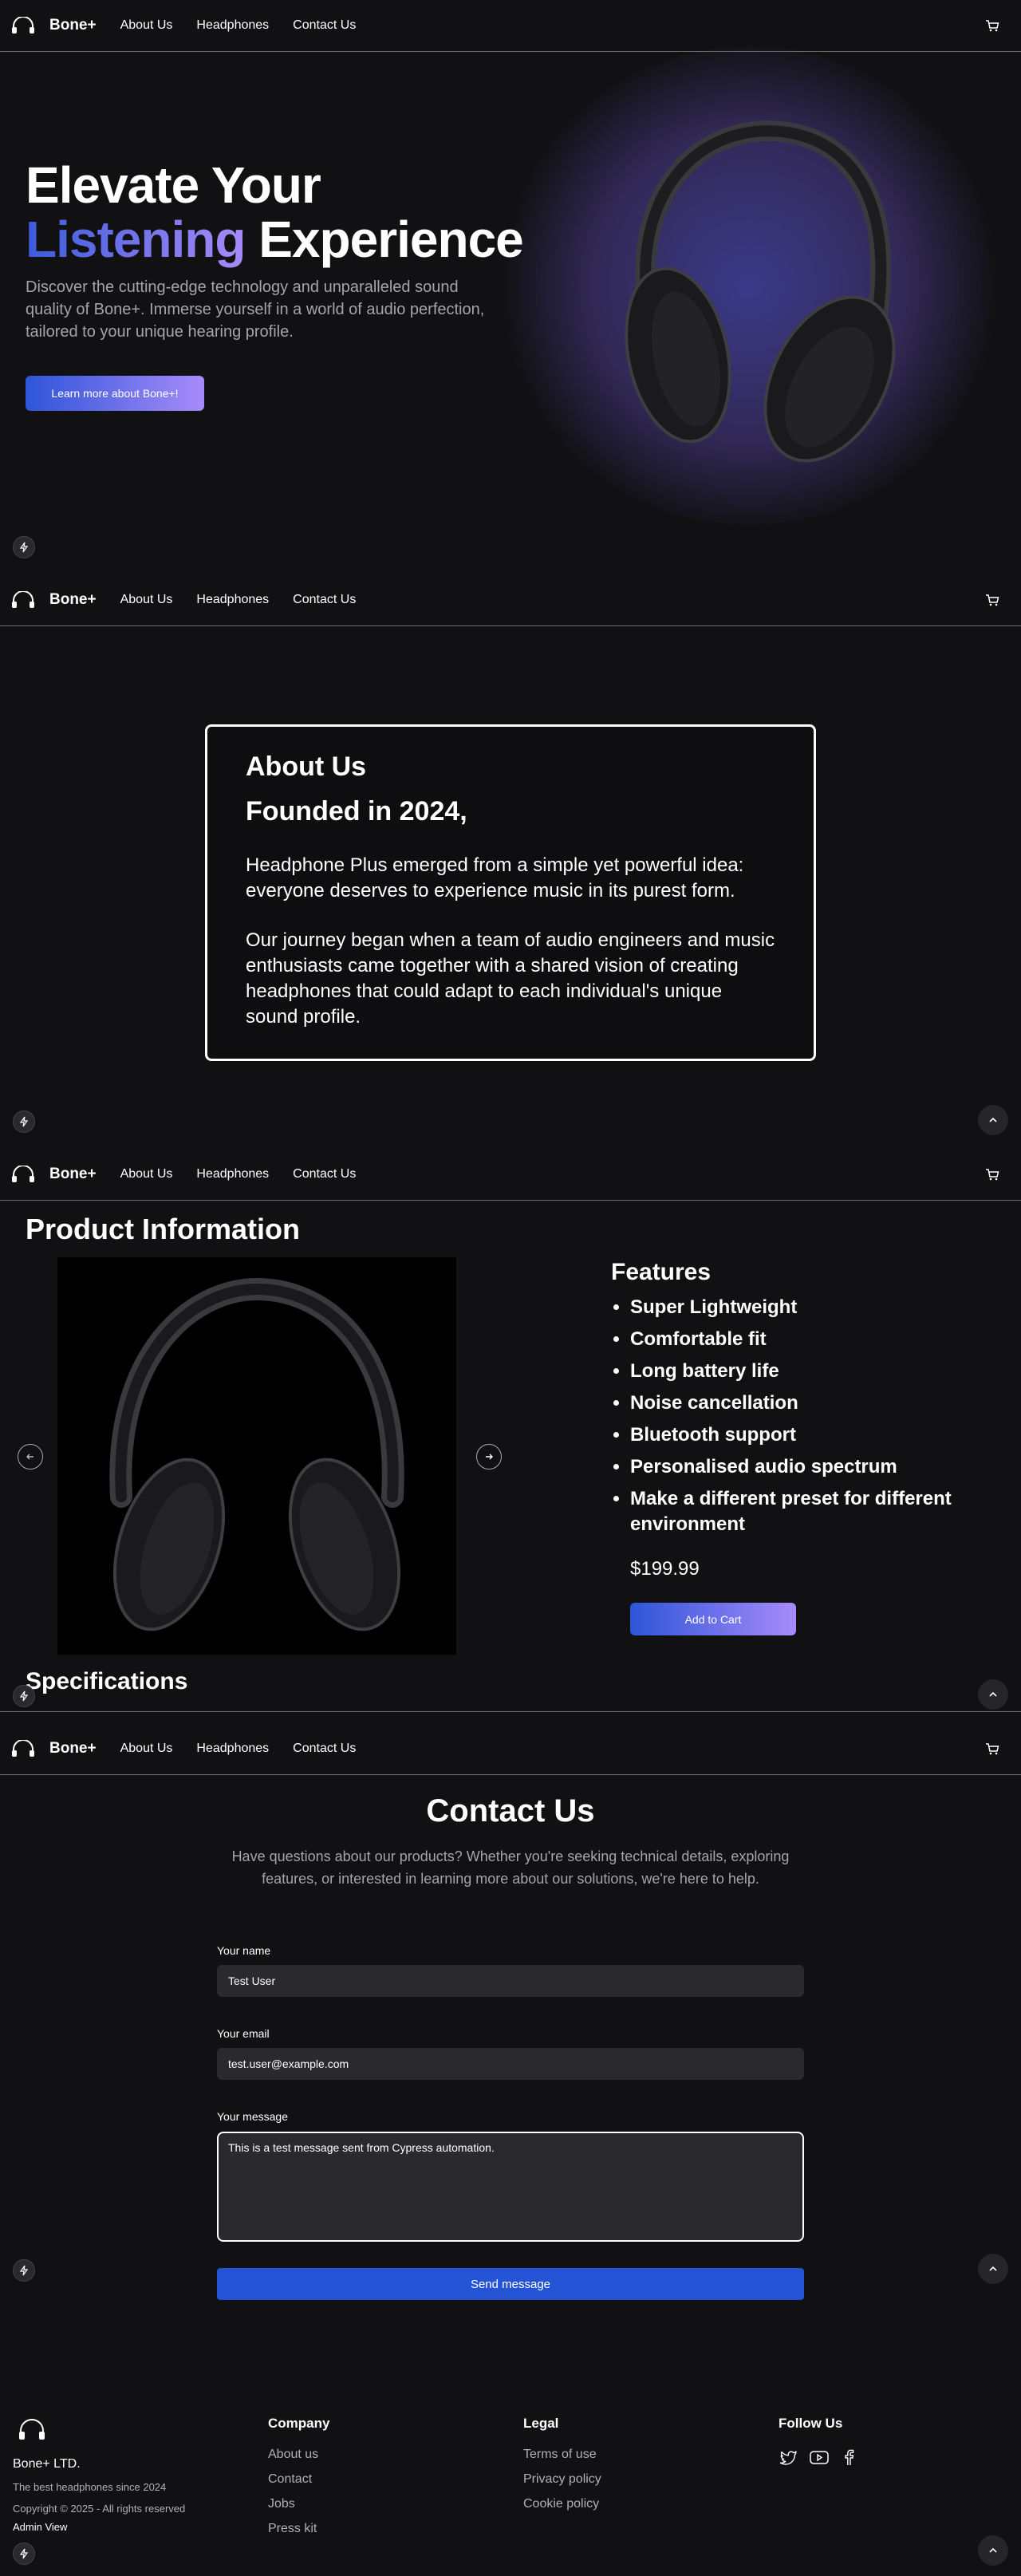 The image size is (1021, 2576). What do you see at coordinates (115, 393) in the screenshot?
I see `learn-more-button: Learn more about Bone+!` at bounding box center [115, 393].